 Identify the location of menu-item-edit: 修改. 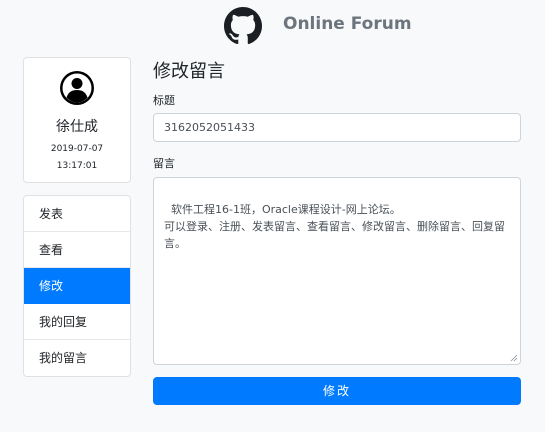
(77, 286).